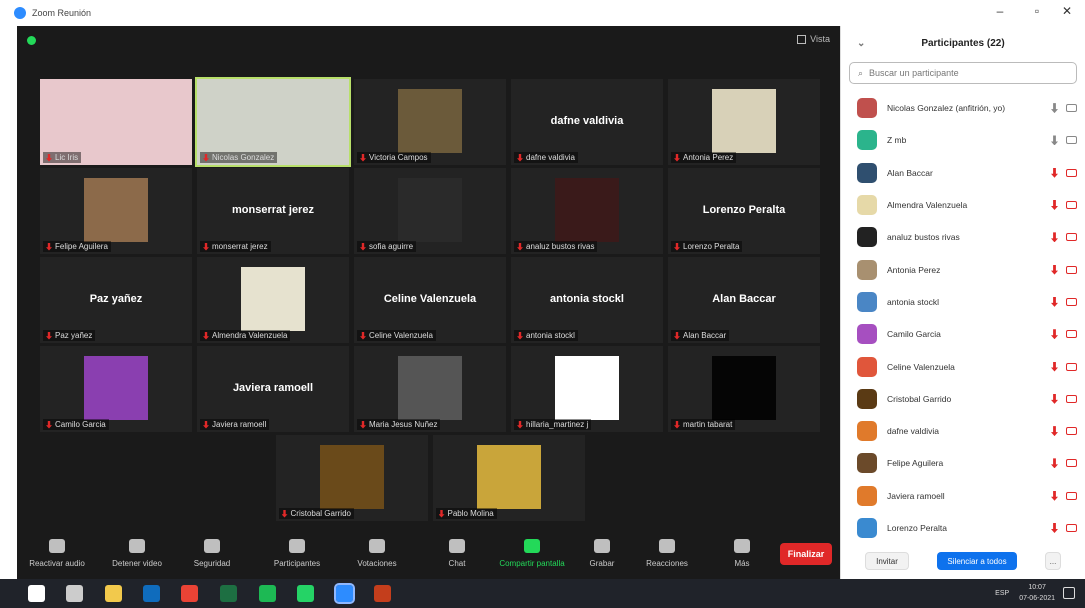 This screenshot has width=1085, height=608. What do you see at coordinates (31, 40) in the screenshot?
I see `encryption-icon` at bounding box center [31, 40].